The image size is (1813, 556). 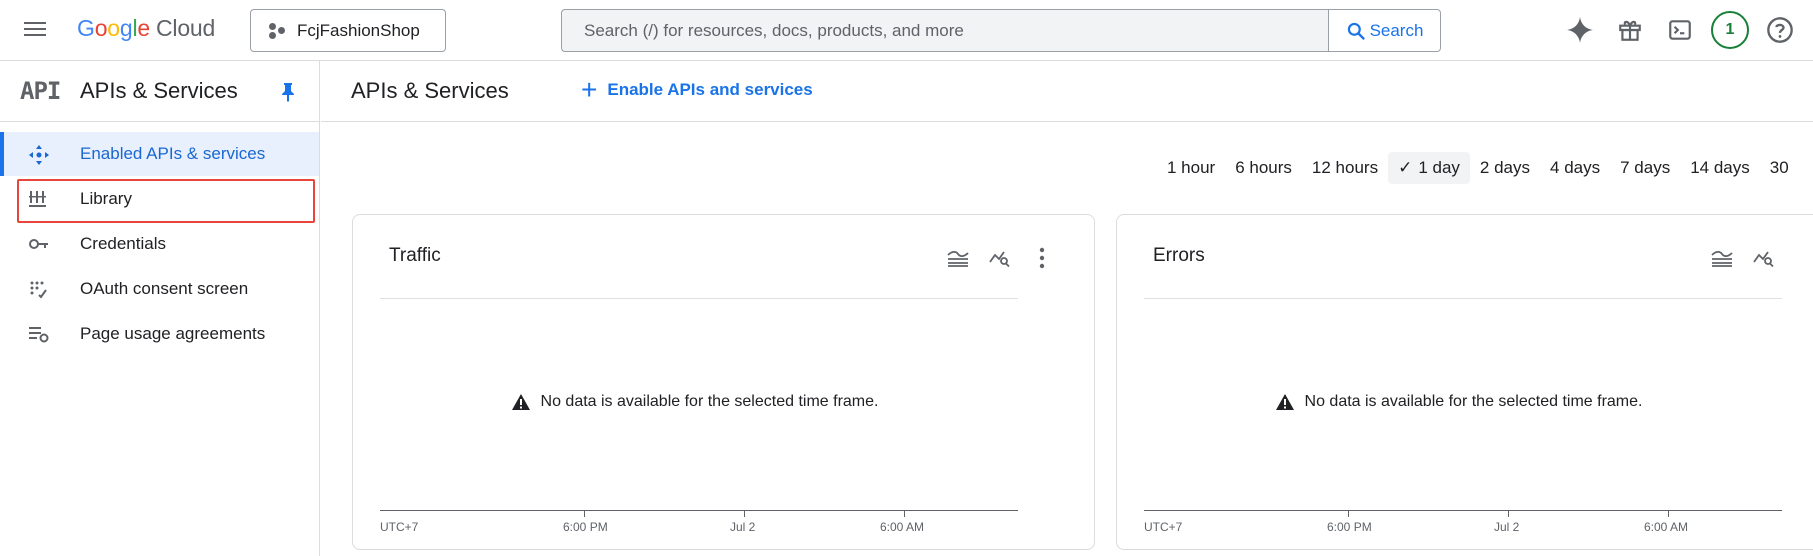 What do you see at coordinates (415, 255) in the screenshot?
I see `card-title: Traffic` at bounding box center [415, 255].